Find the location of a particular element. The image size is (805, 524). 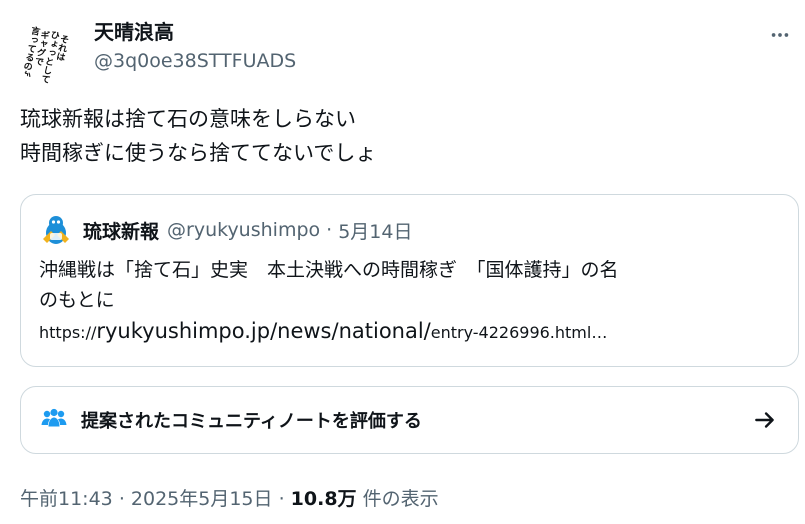

avatar-calligraphy-image: それは ひょっとして ギャグで 言ってるのか is located at coordinates (51, 53).